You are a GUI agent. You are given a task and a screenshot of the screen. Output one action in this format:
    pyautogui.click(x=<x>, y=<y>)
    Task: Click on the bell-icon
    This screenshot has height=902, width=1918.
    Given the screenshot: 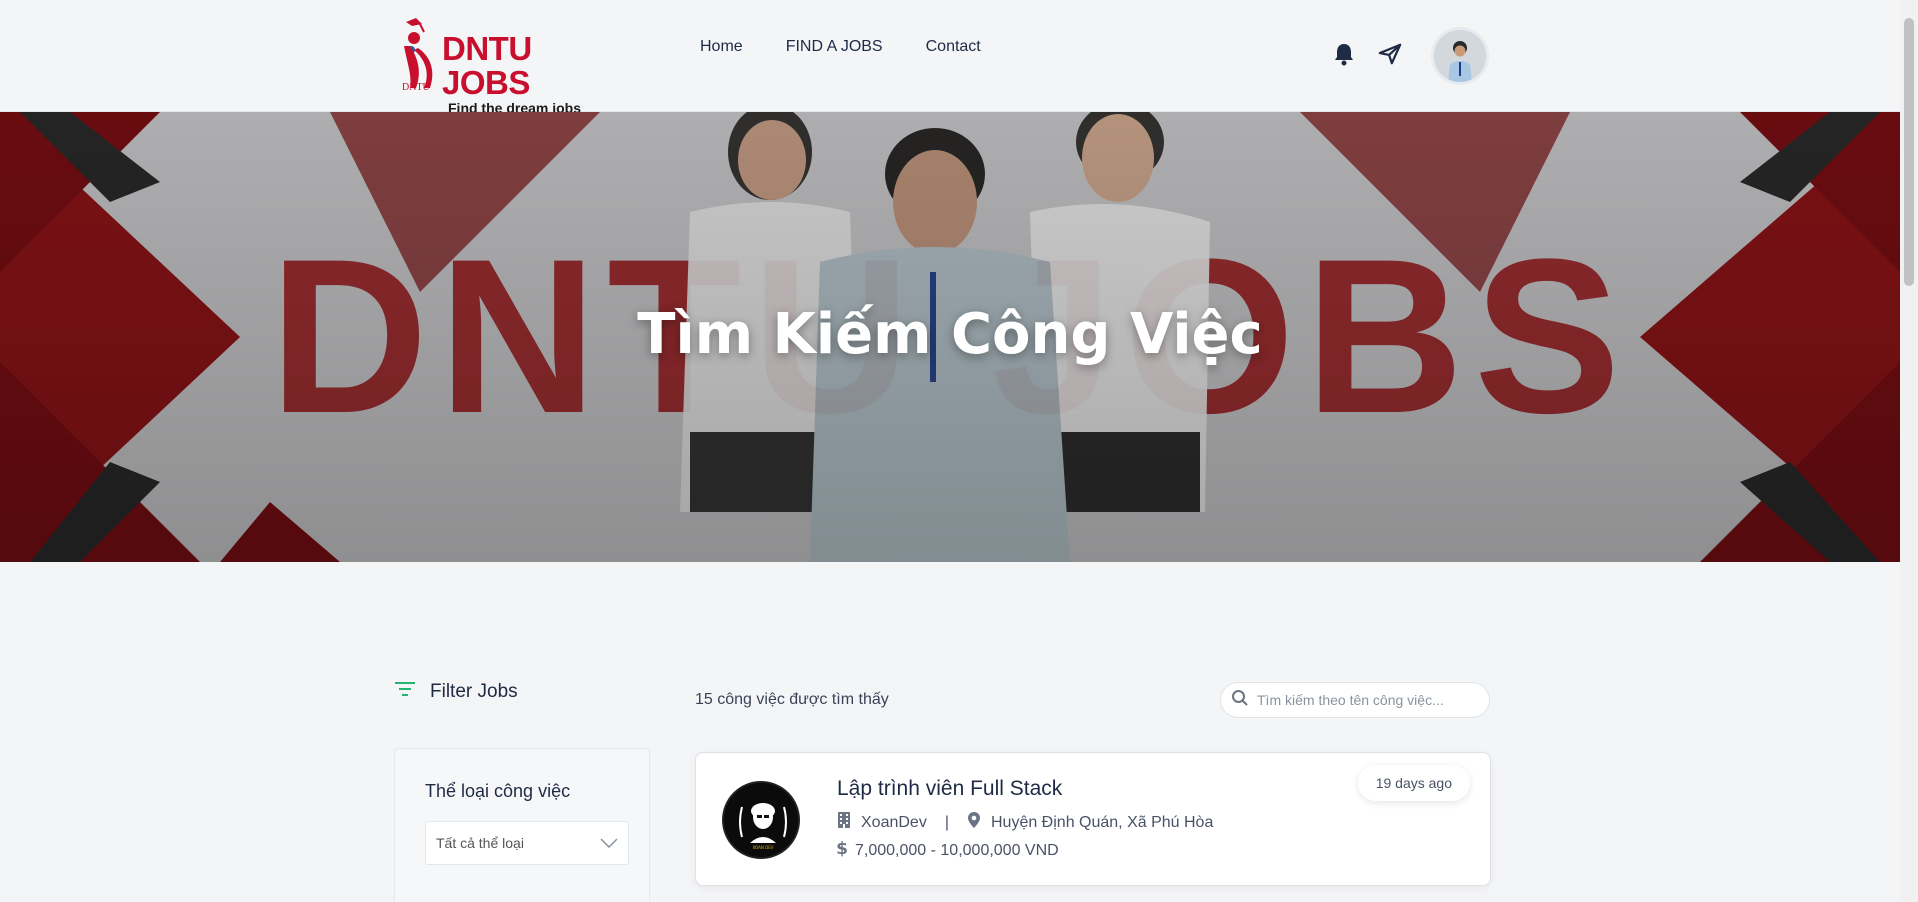 What is the action you would take?
    pyautogui.click(x=1344, y=54)
    